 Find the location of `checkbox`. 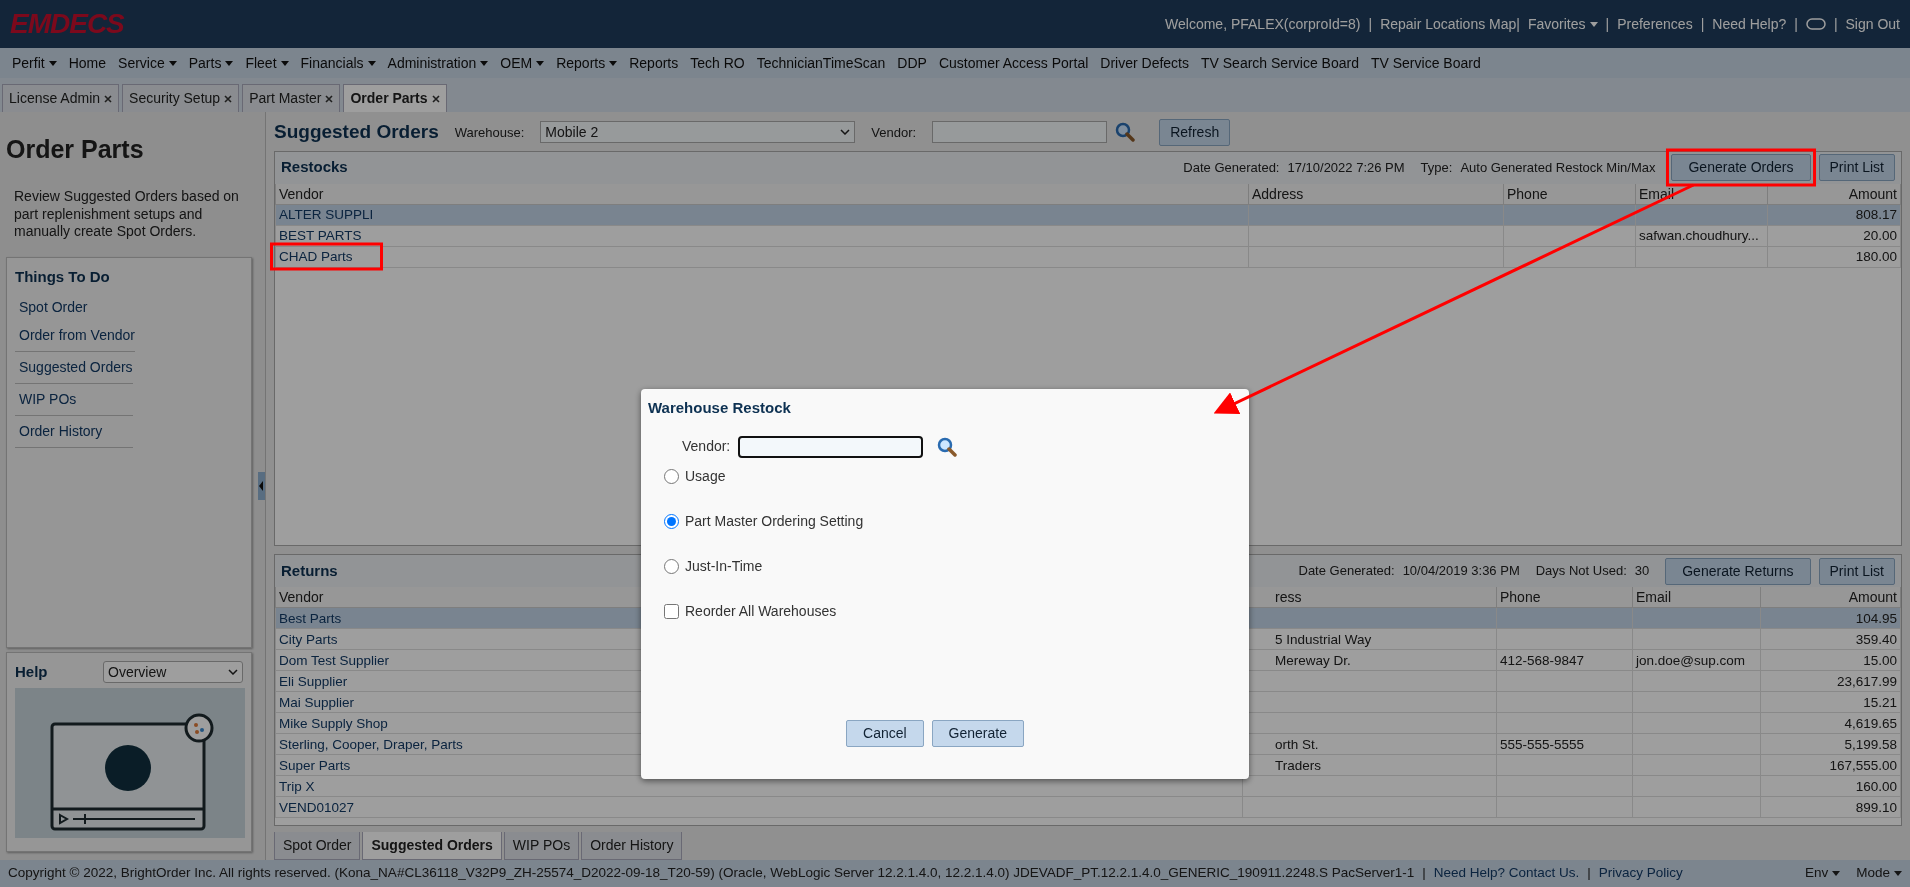

checkbox is located at coordinates (671, 611).